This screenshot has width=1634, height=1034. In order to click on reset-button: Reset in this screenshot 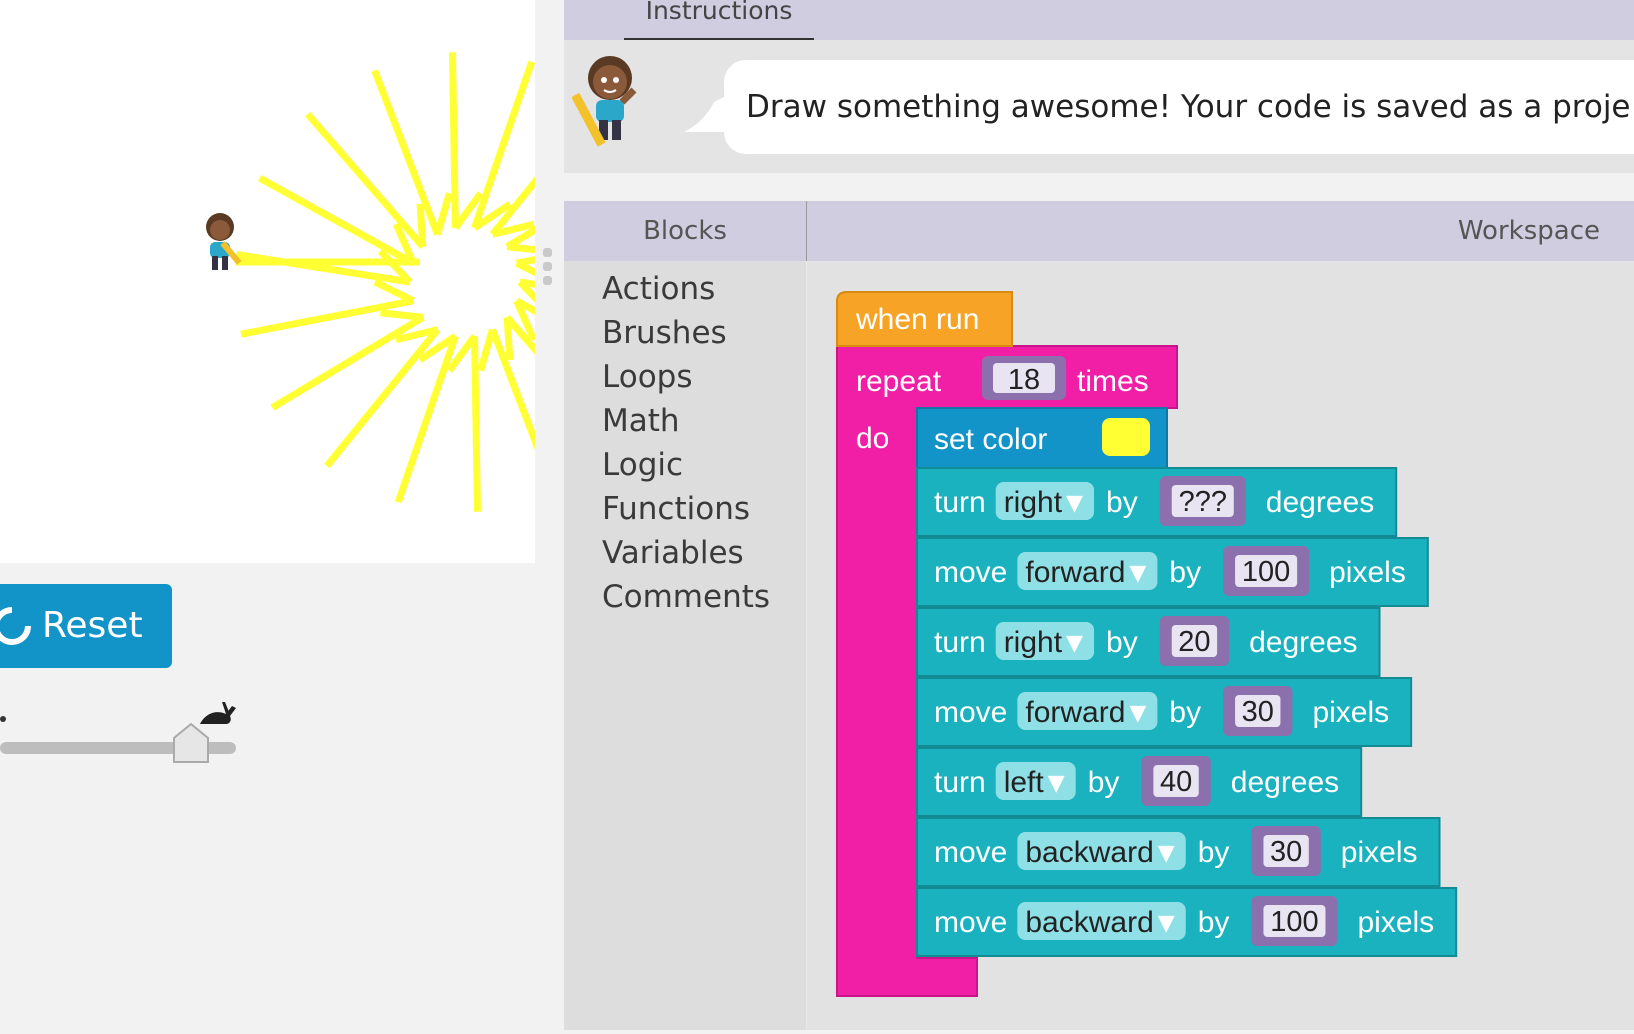, I will do `click(86, 626)`.